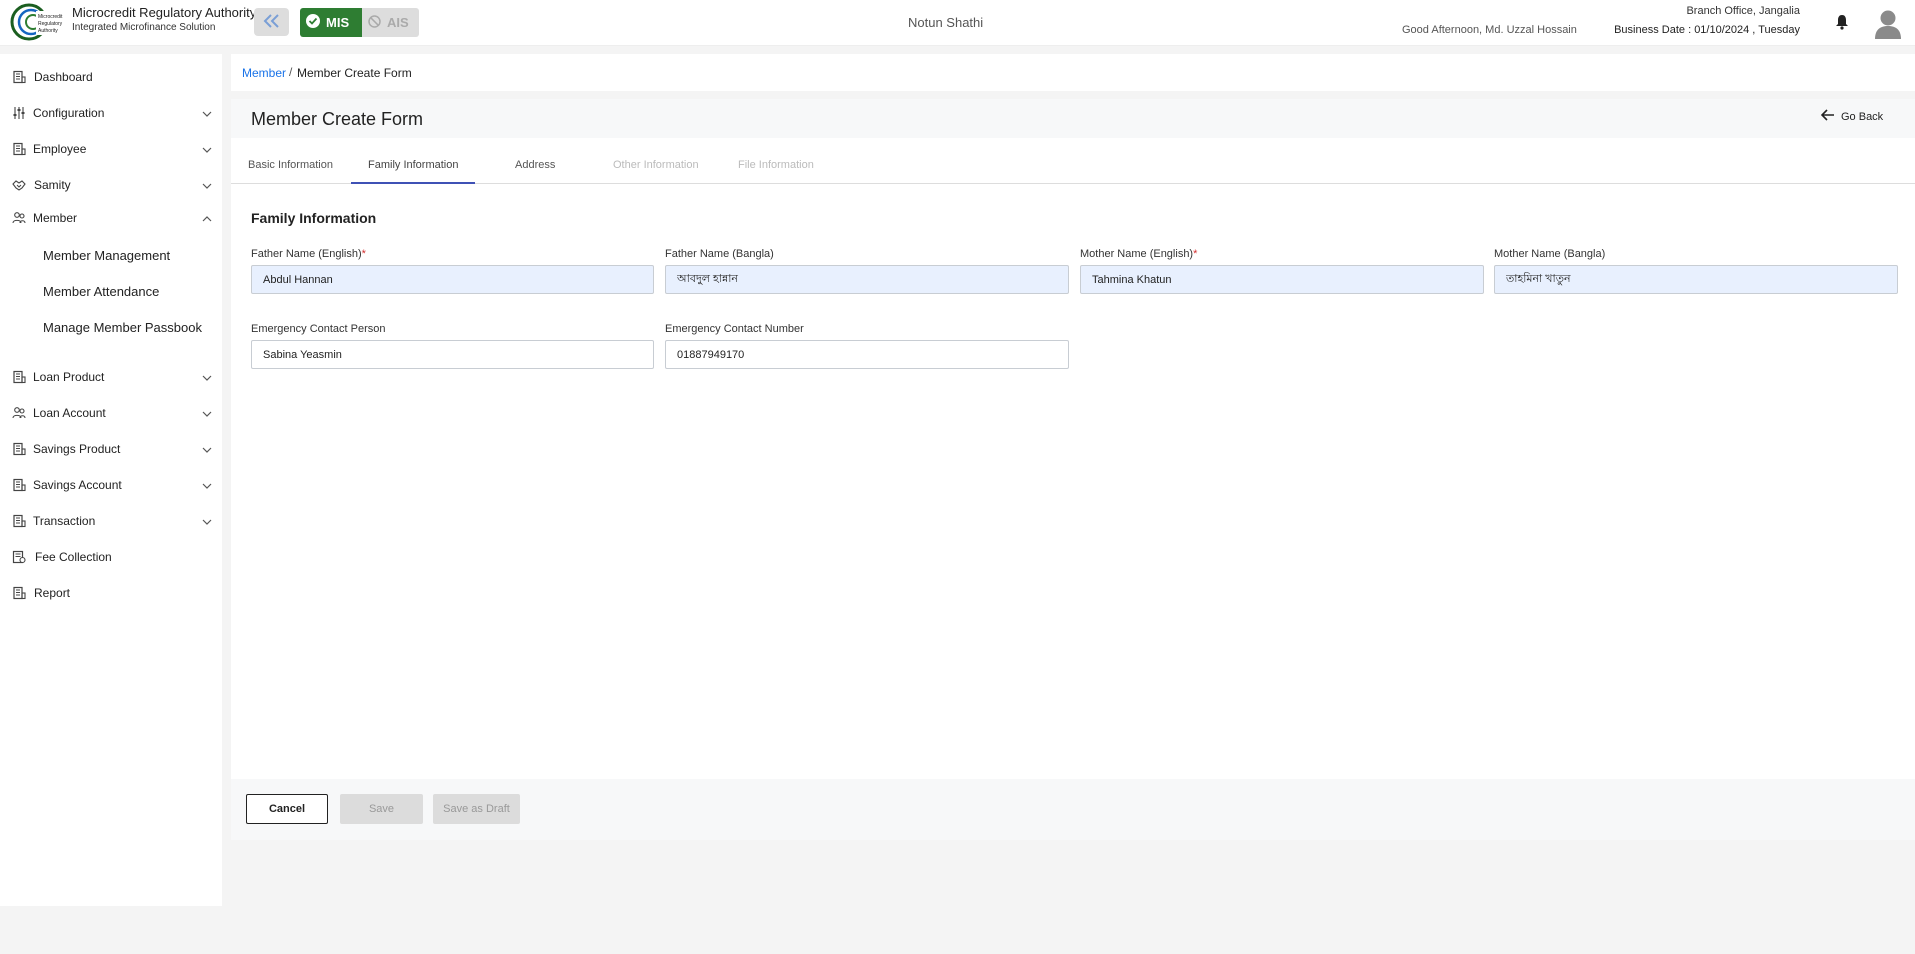 The height and width of the screenshot is (954, 1915). What do you see at coordinates (452, 354) in the screenshot?
I see `emergency-contact-person-input` at bounding box center [452, 354].